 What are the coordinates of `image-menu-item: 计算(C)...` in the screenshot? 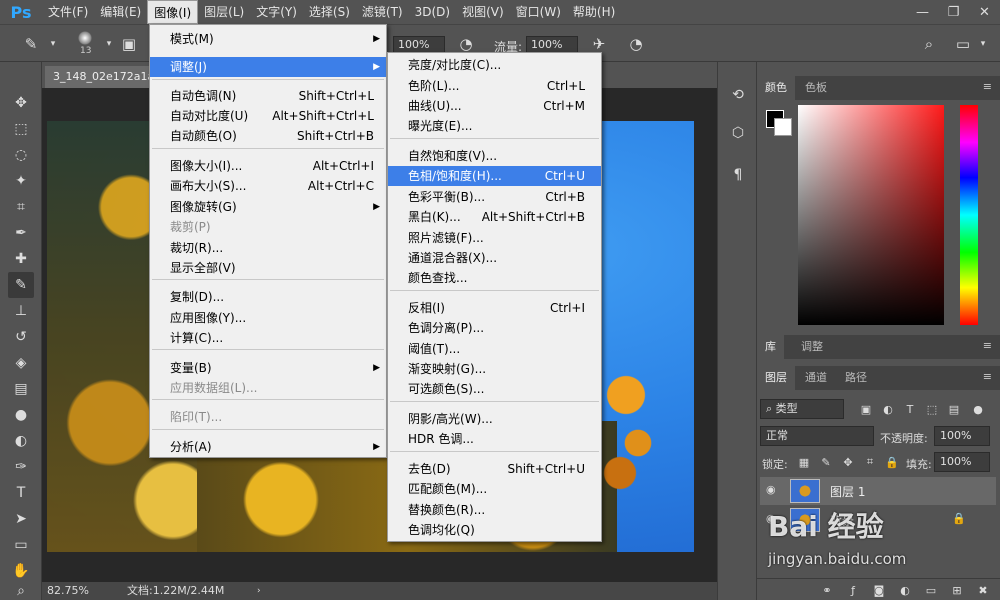 It's located at (268, 338).